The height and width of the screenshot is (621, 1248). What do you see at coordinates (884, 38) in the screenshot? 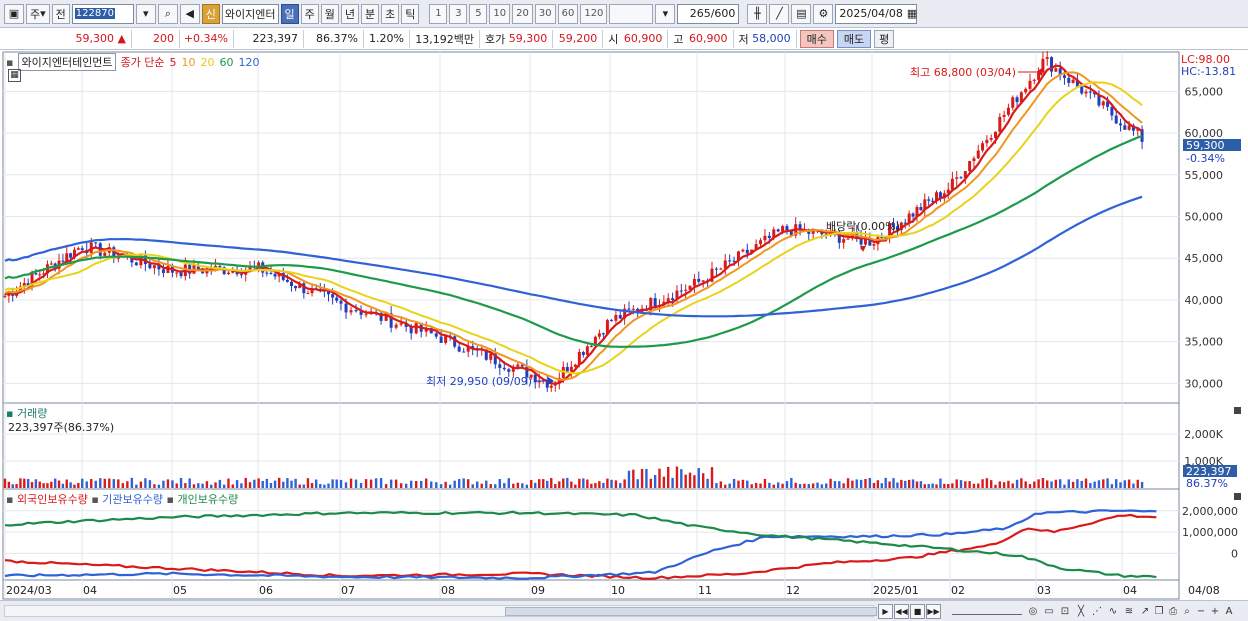
I see `eval-button: 평` at bounding box center [884, 38].